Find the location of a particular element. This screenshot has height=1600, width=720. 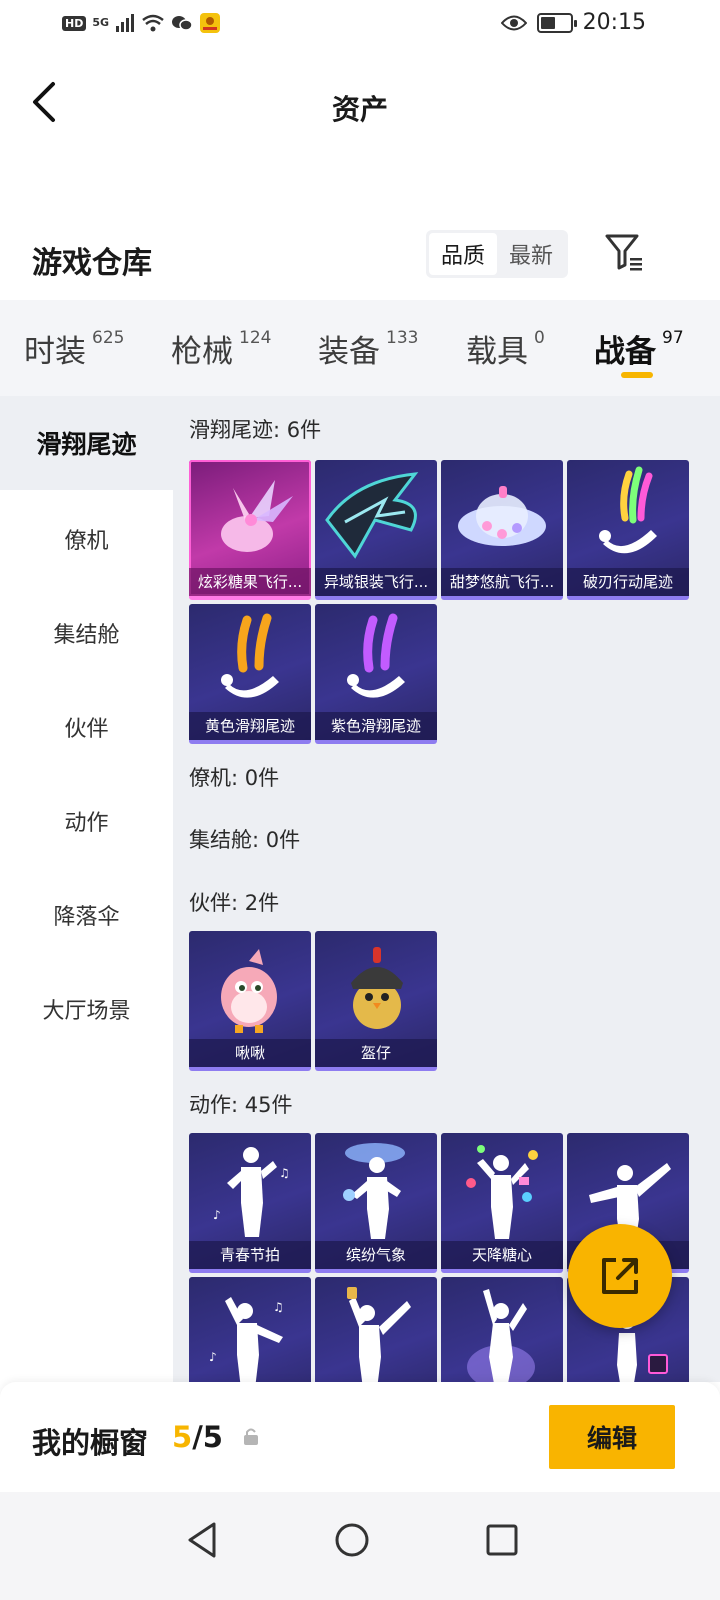

showcase-count-current: 5 is located at coordinates (182, 1437).